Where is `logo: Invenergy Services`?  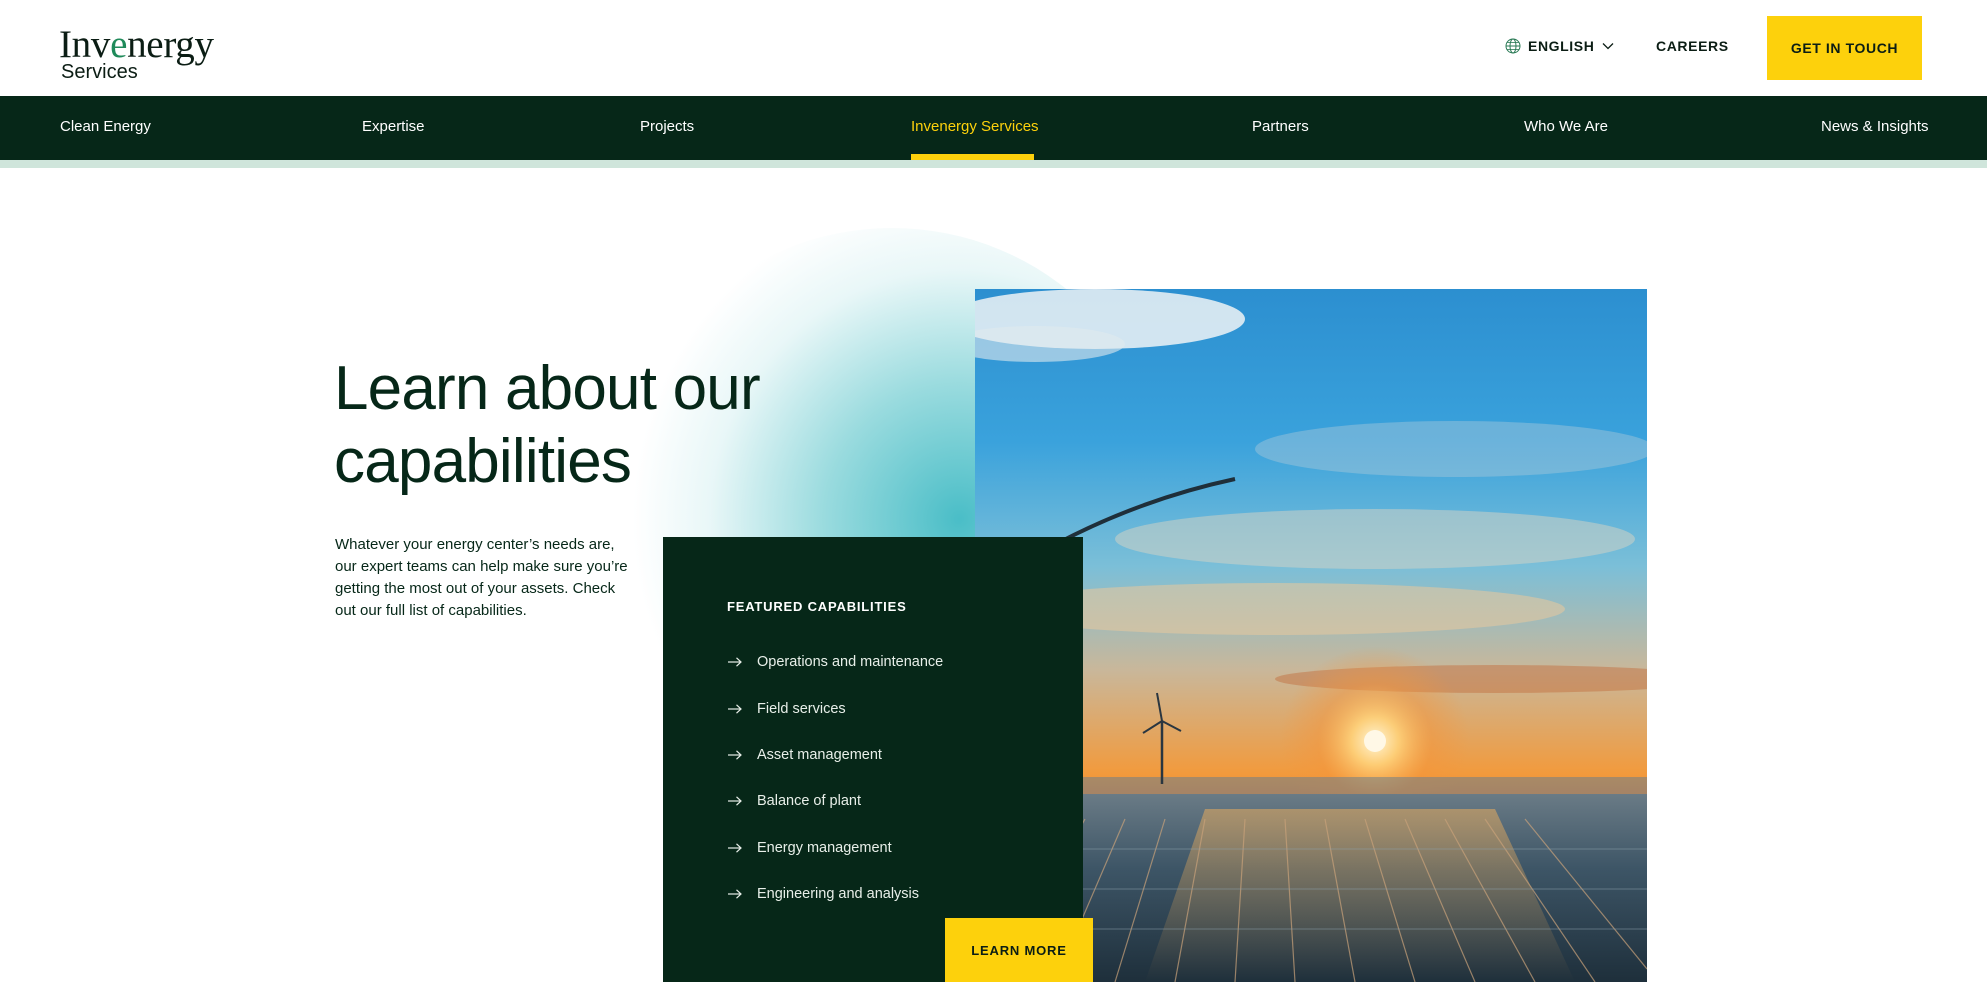
logo: Invenergy Services is located at coordinates (136, 52).